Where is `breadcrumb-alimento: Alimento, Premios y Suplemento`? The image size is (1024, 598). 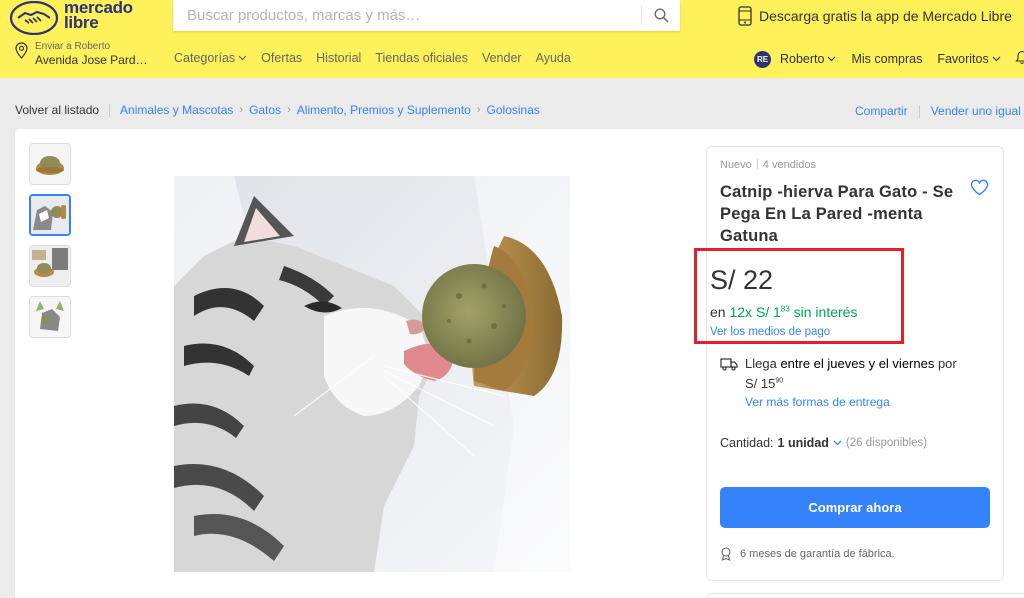 breadcrumb-alimento: Alimento, Premios y Suplemento is located at coordinates (384, 110).